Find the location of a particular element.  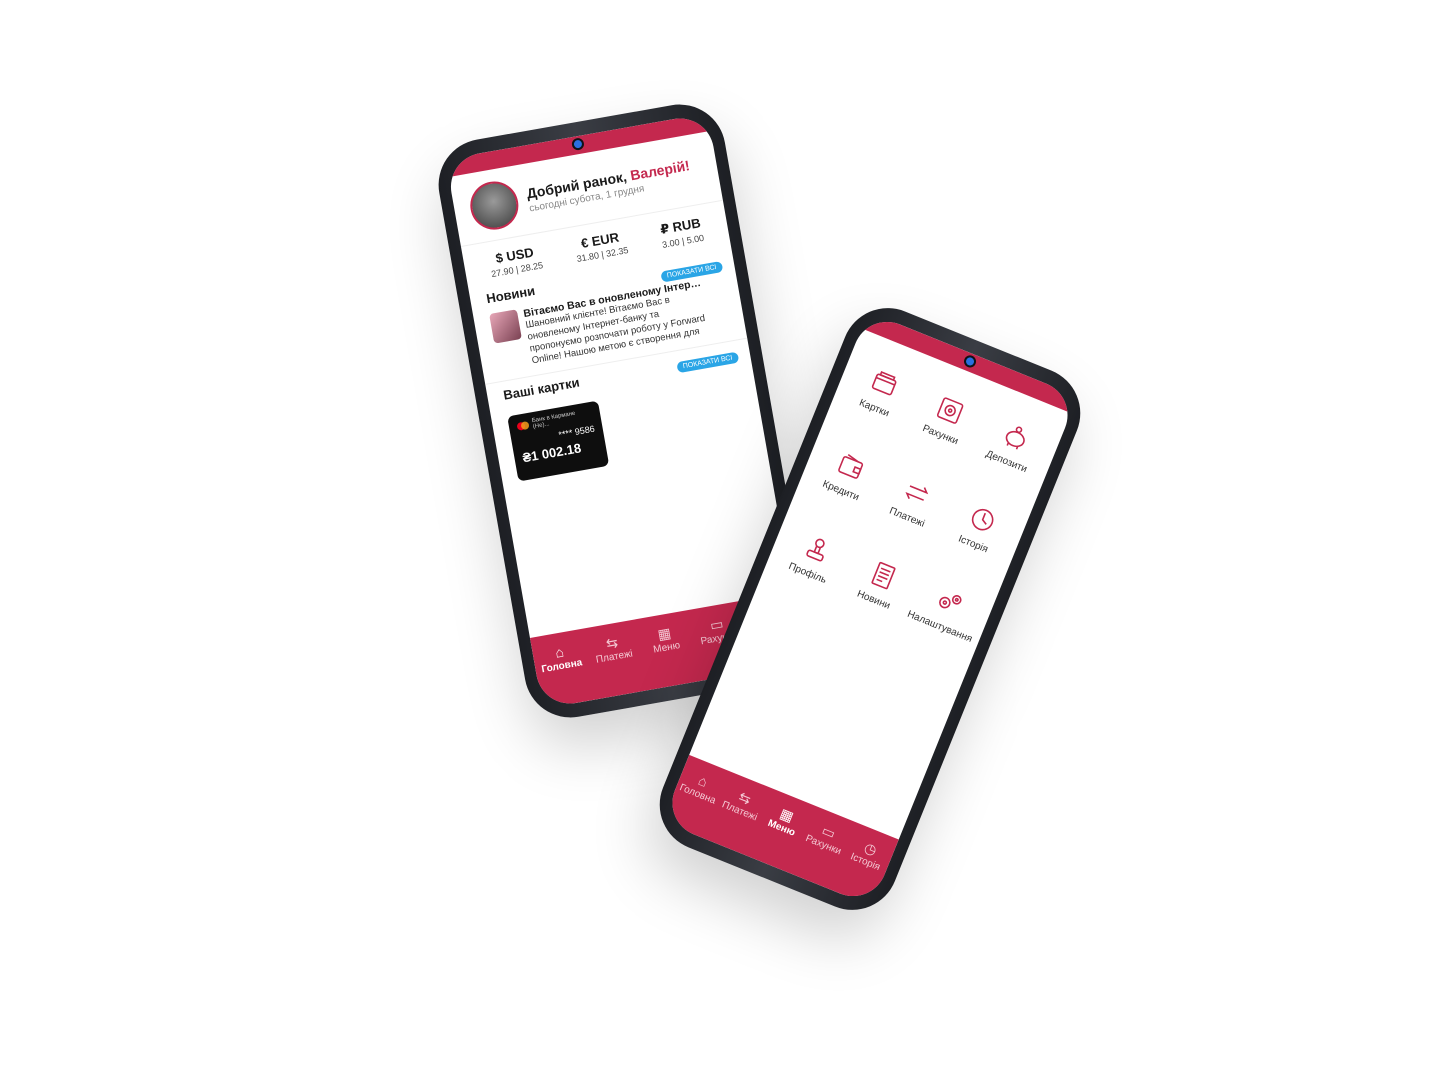

nav-home: ⌂ Головна is located at coordinates (560, 658).